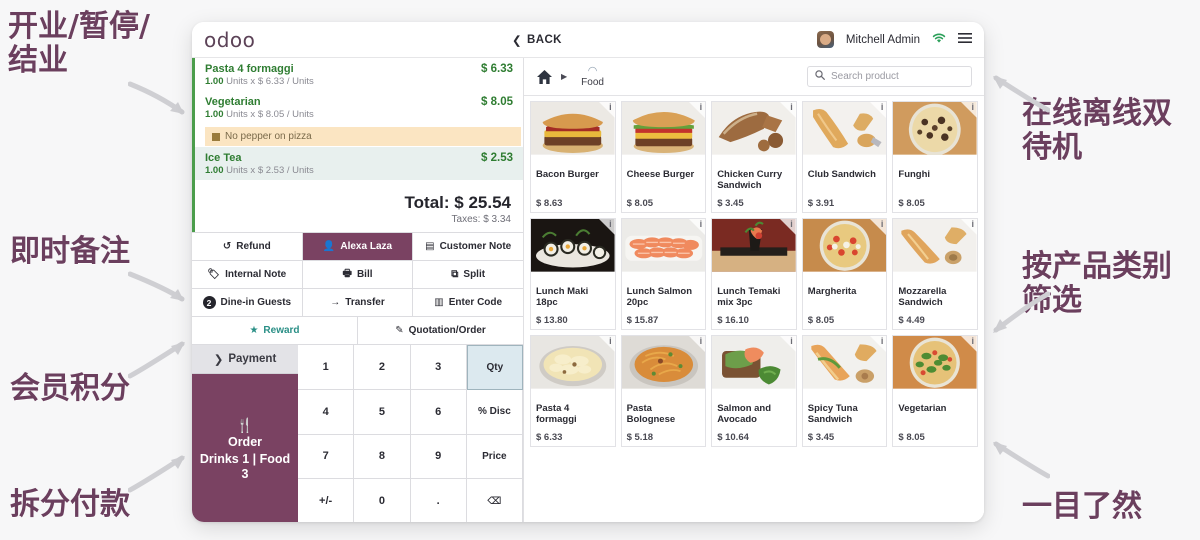 The image size is (1200, 540). What do you see at coordinates (754, 391) in the screenshot?
I see `product-card: i Salmon and Avocado $ 10.64` at bounding box center [754, 391].